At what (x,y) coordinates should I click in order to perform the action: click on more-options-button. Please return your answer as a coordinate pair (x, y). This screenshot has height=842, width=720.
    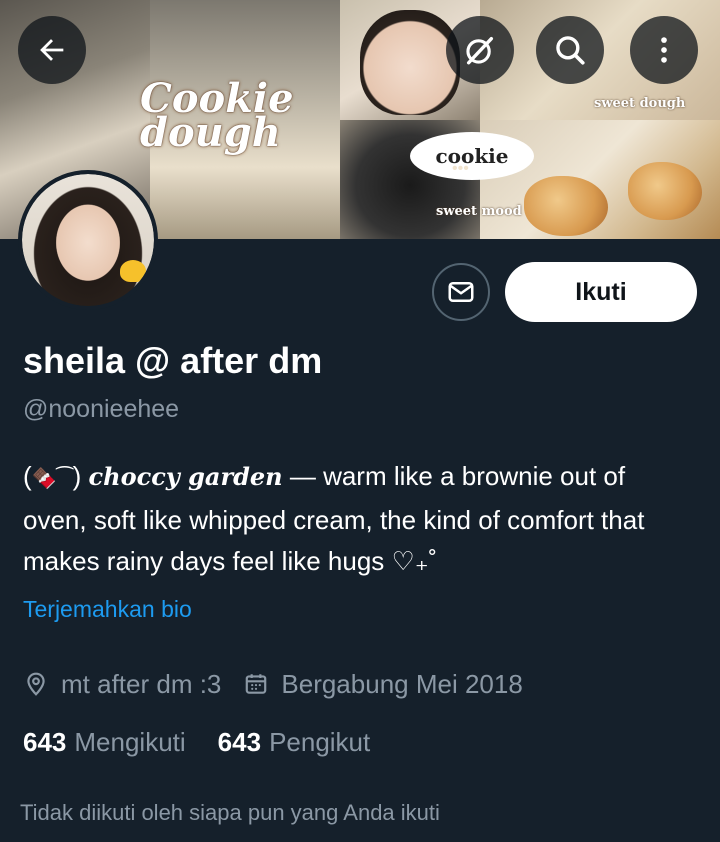
    Looking at the image, I should click on (664, 50).